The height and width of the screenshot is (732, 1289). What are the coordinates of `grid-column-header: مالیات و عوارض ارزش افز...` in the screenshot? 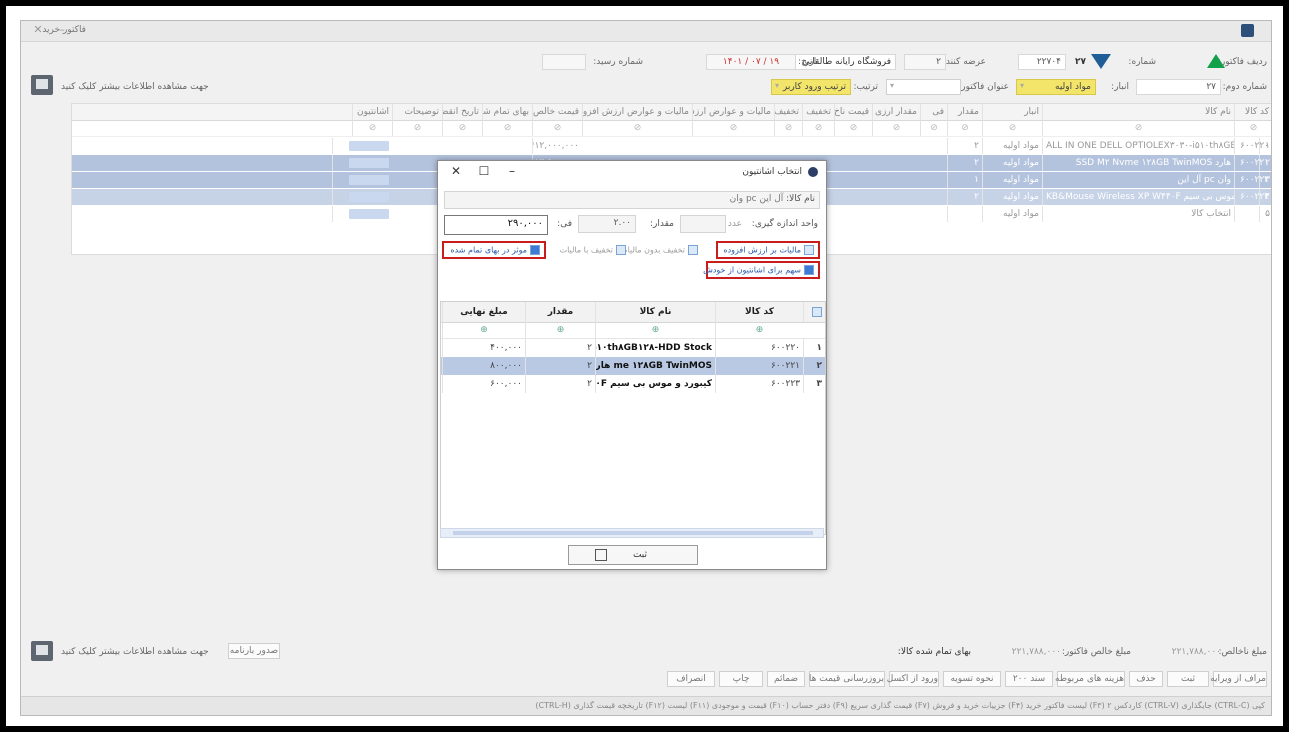 It's located at (733, 112).